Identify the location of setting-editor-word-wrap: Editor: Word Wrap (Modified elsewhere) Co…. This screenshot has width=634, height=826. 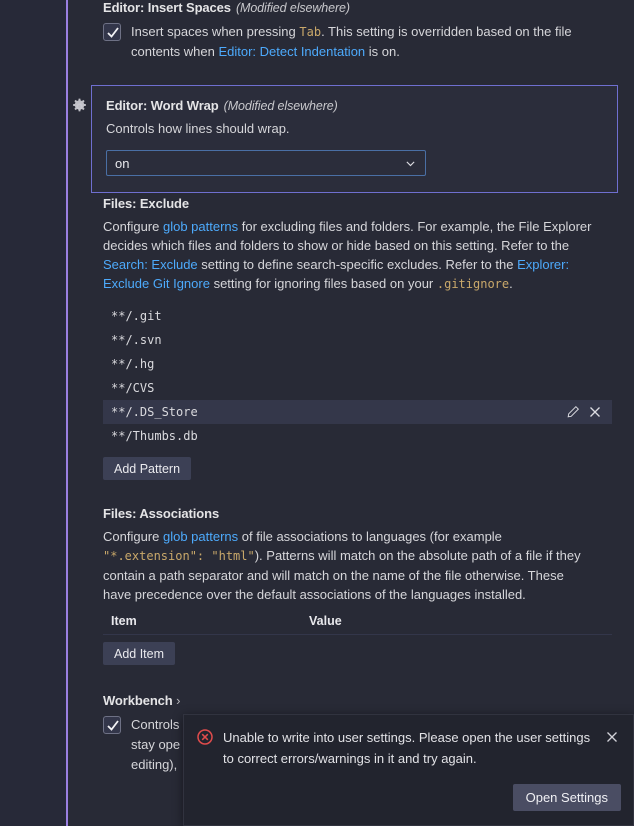
(354, 139).